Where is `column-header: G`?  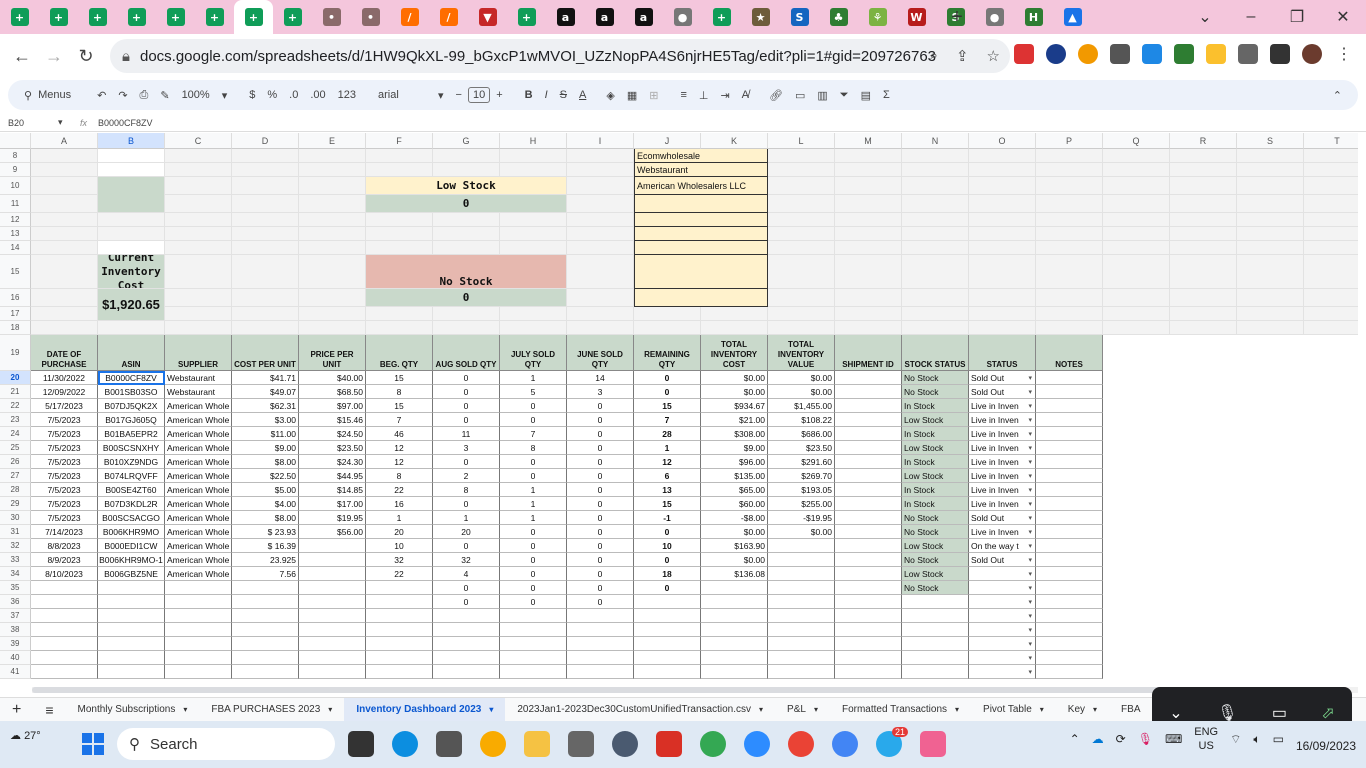 column-header: G is located at coordinates (466, 141).